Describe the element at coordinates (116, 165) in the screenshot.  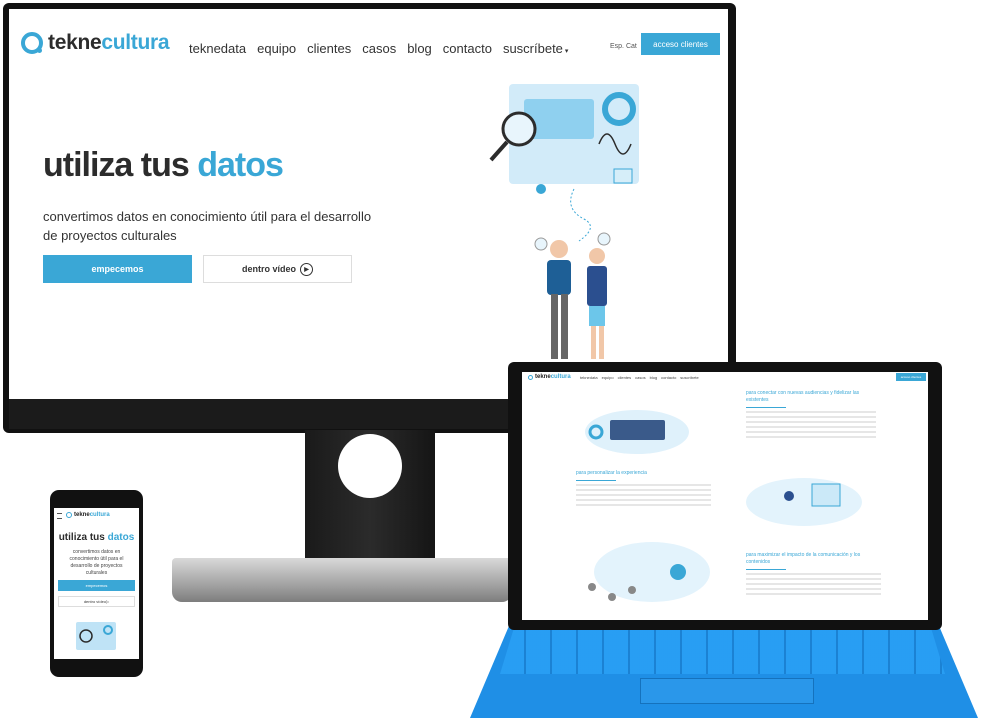
I see `hero-title-plain: utiliza tus` at that location.